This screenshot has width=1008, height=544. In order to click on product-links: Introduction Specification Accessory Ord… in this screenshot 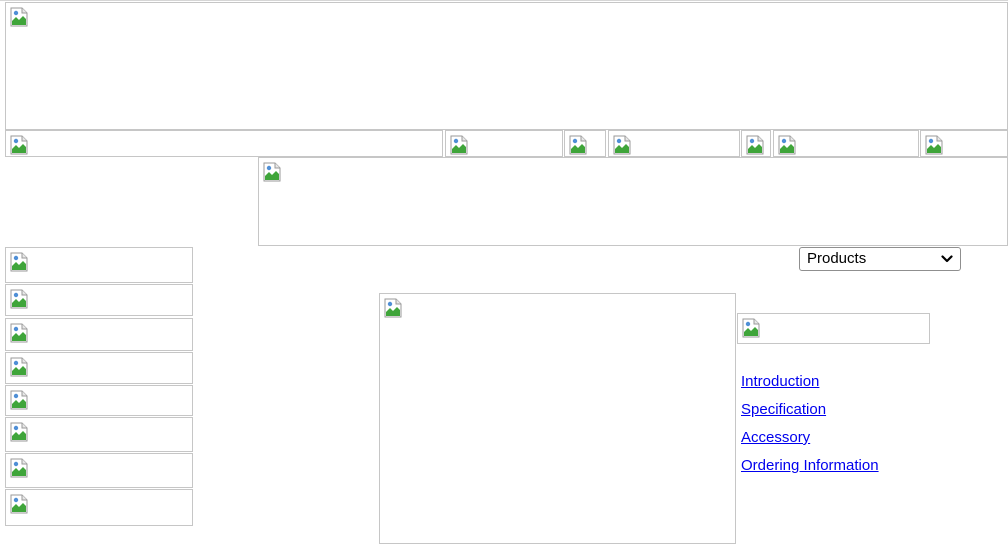, I will do `click(810, 424)`.